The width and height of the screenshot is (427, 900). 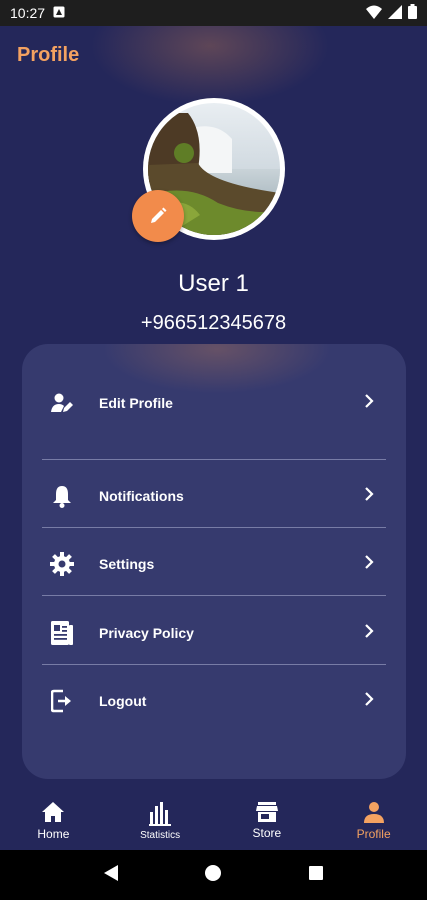 I want to click on recents-icon, so click(x=316, y=875).